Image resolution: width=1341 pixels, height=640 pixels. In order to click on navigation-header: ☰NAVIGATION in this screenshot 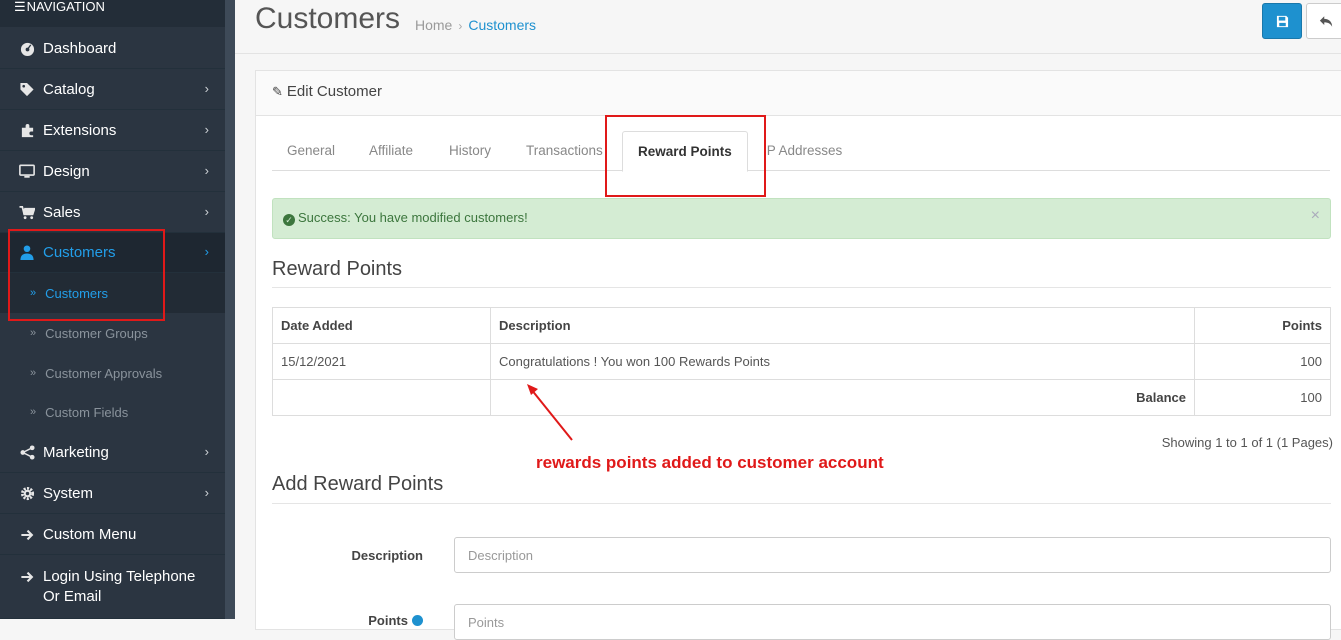, I will do `click(112, 13)`.